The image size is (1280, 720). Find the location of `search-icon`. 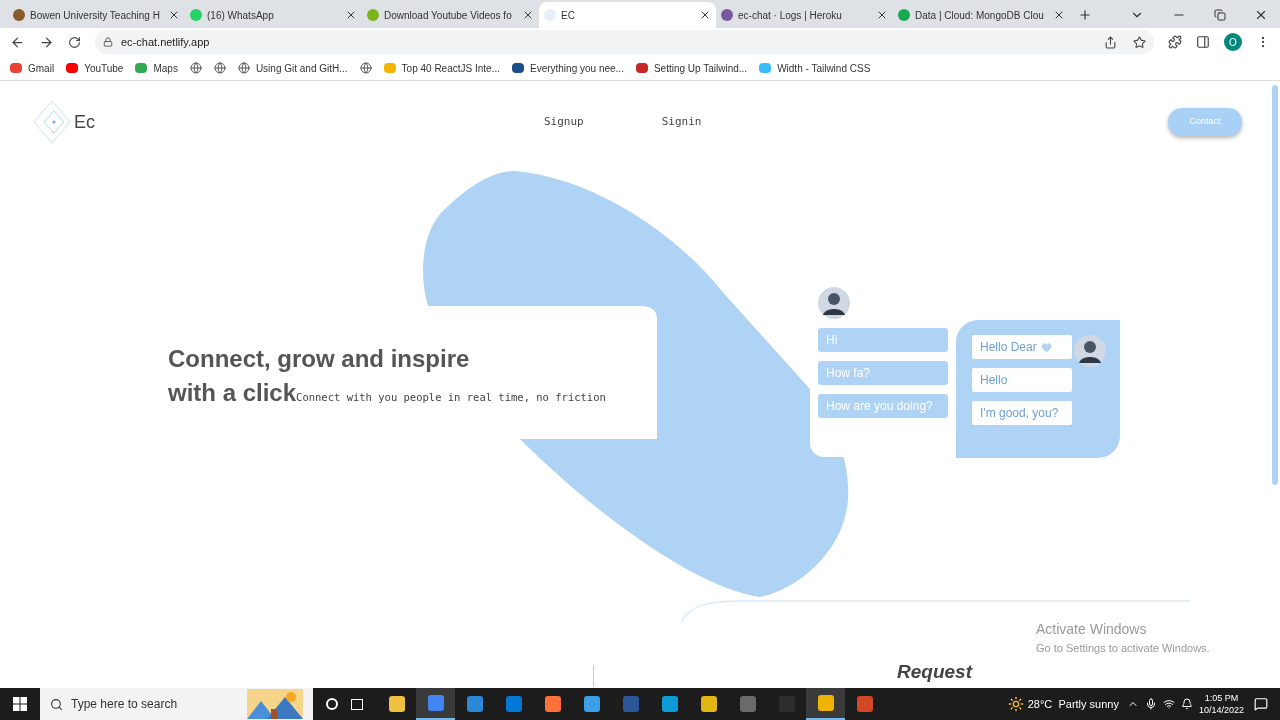

search-icon is located at coordinates (56, 704).